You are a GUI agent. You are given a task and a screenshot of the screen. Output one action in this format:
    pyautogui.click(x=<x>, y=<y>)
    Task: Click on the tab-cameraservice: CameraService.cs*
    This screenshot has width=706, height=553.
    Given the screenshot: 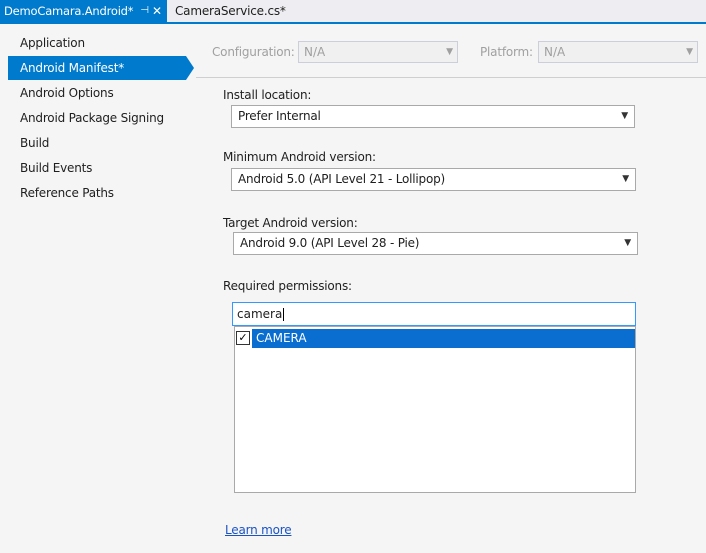 What is the action you would take?
    pyautogui.click(x=228, y=11)
    